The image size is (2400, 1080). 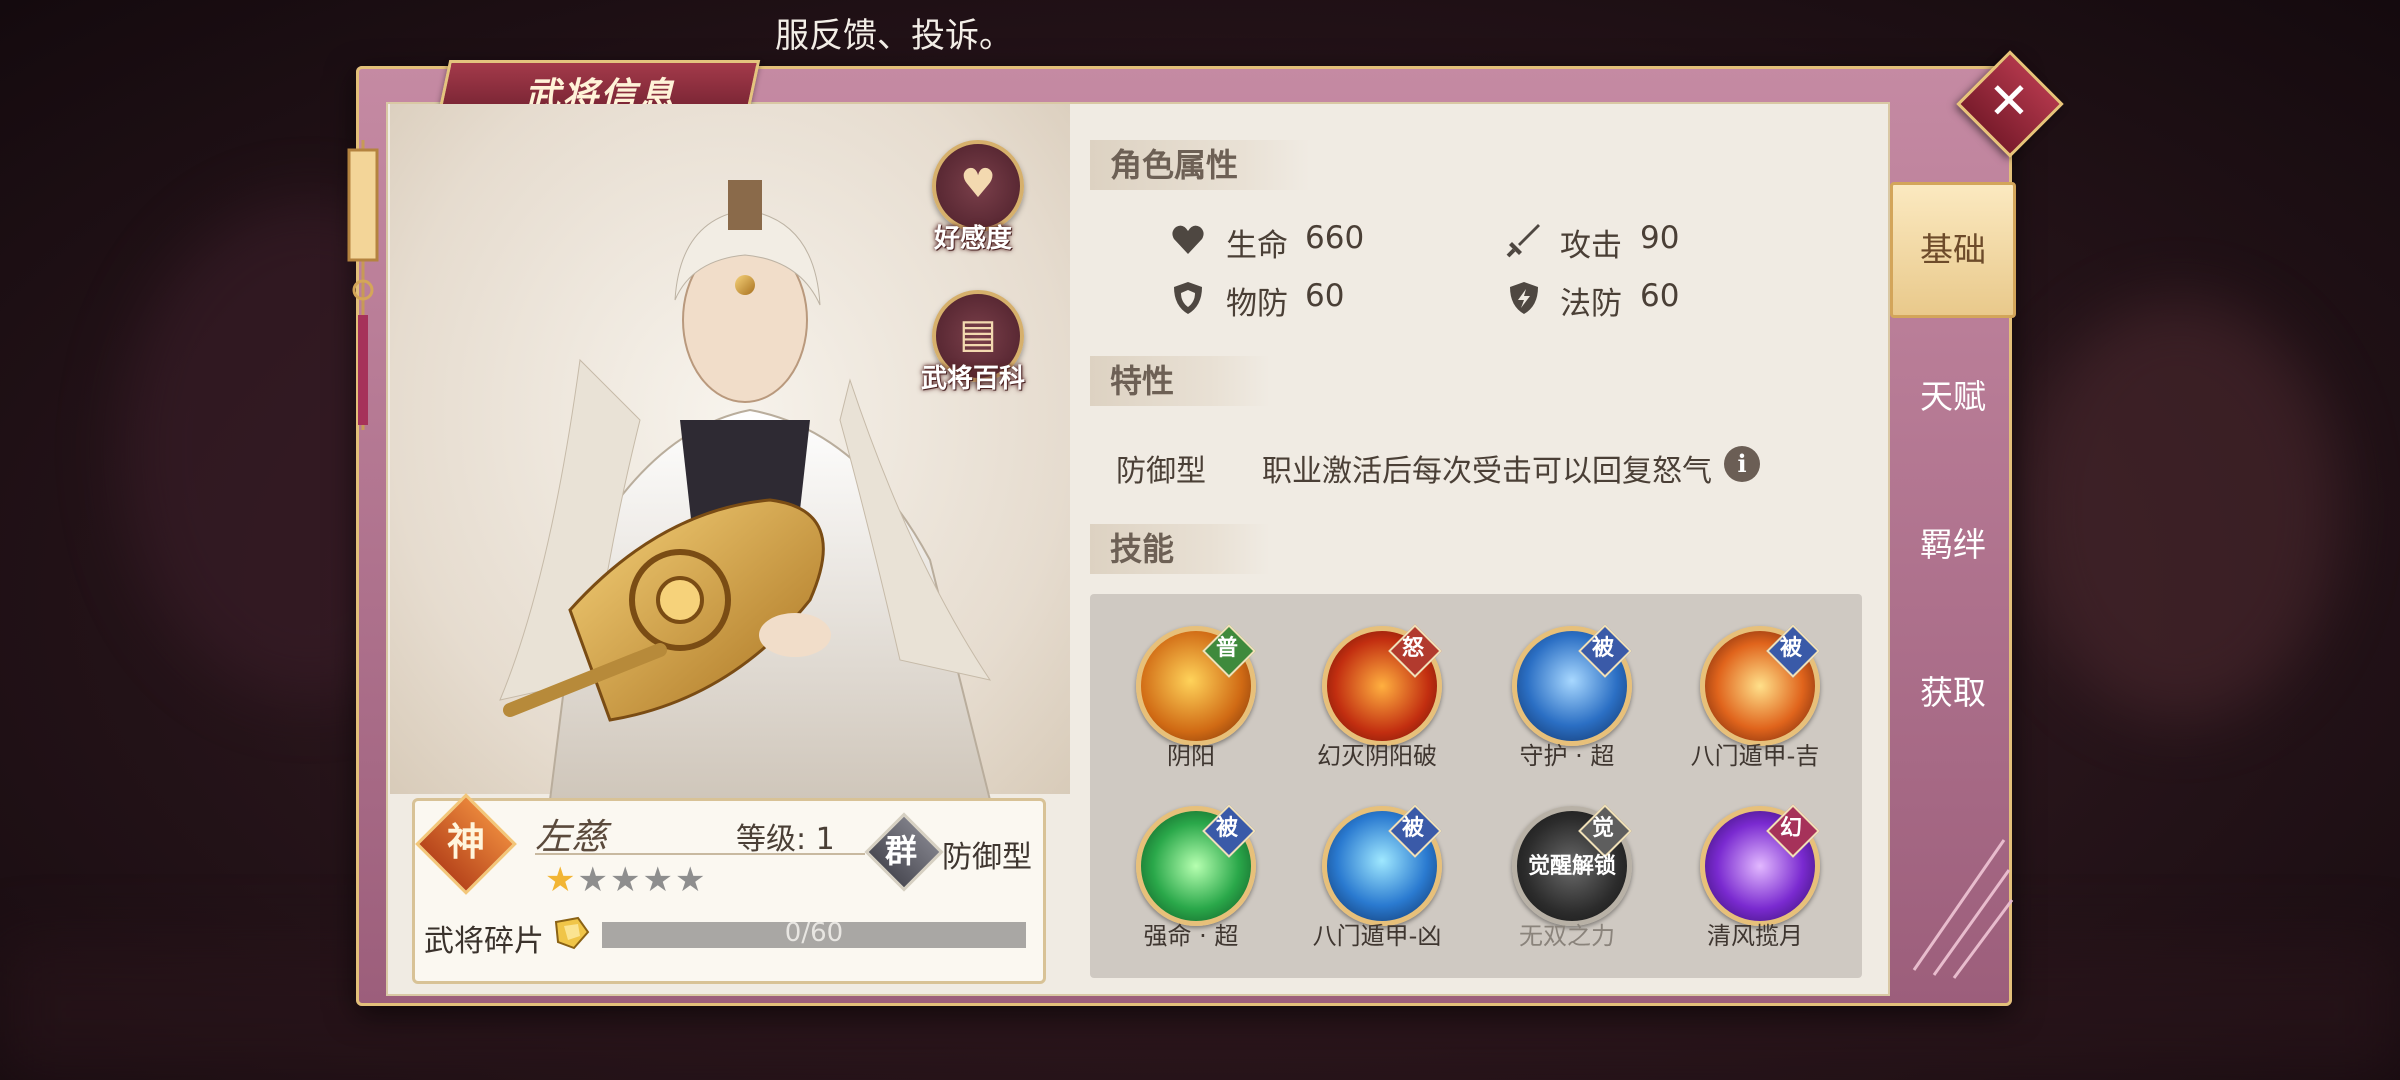 What do you see at coordinates (987, 857) in the screenshot?
I see `hero-class: 防御型` at bounding box center [987, 857].